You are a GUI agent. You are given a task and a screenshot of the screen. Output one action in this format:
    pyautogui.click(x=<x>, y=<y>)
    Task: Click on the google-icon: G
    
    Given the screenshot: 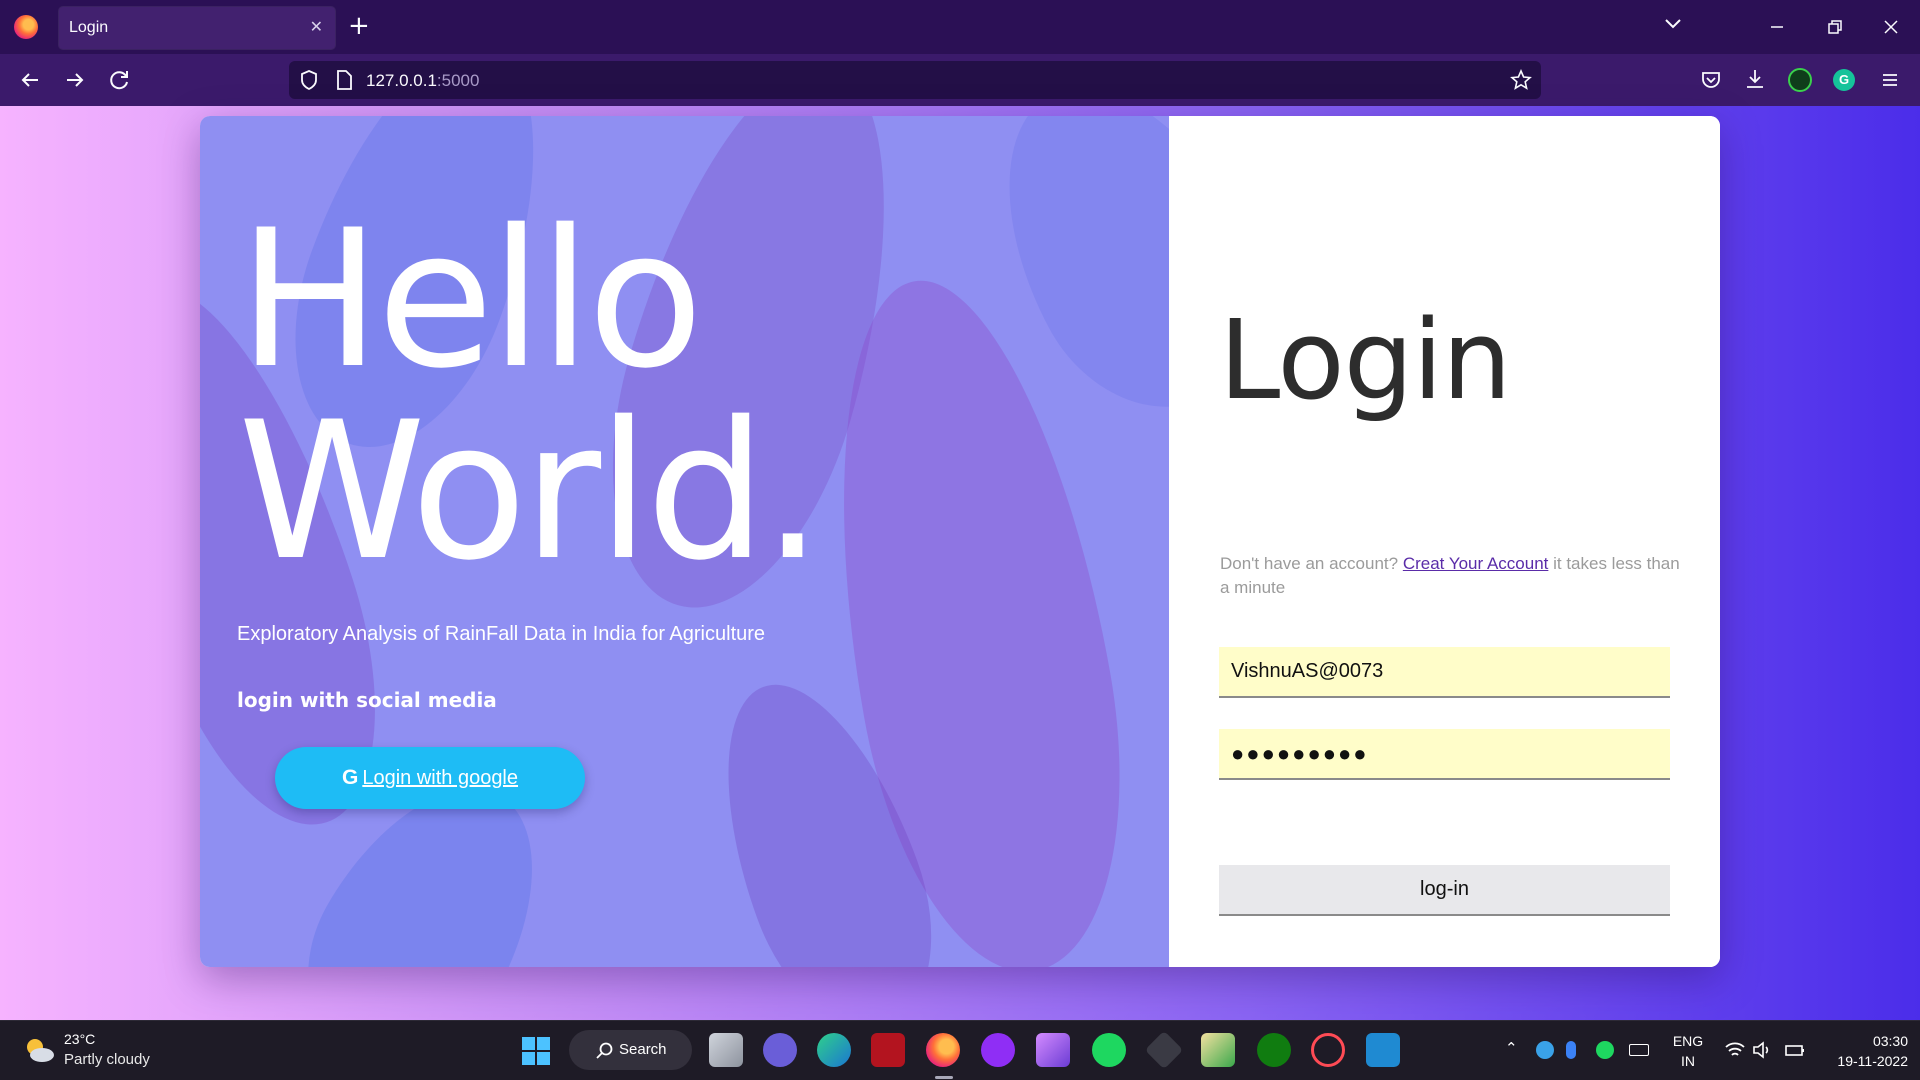 What is the action you would take?
    pyautogui.click(x=350, y=777)
    